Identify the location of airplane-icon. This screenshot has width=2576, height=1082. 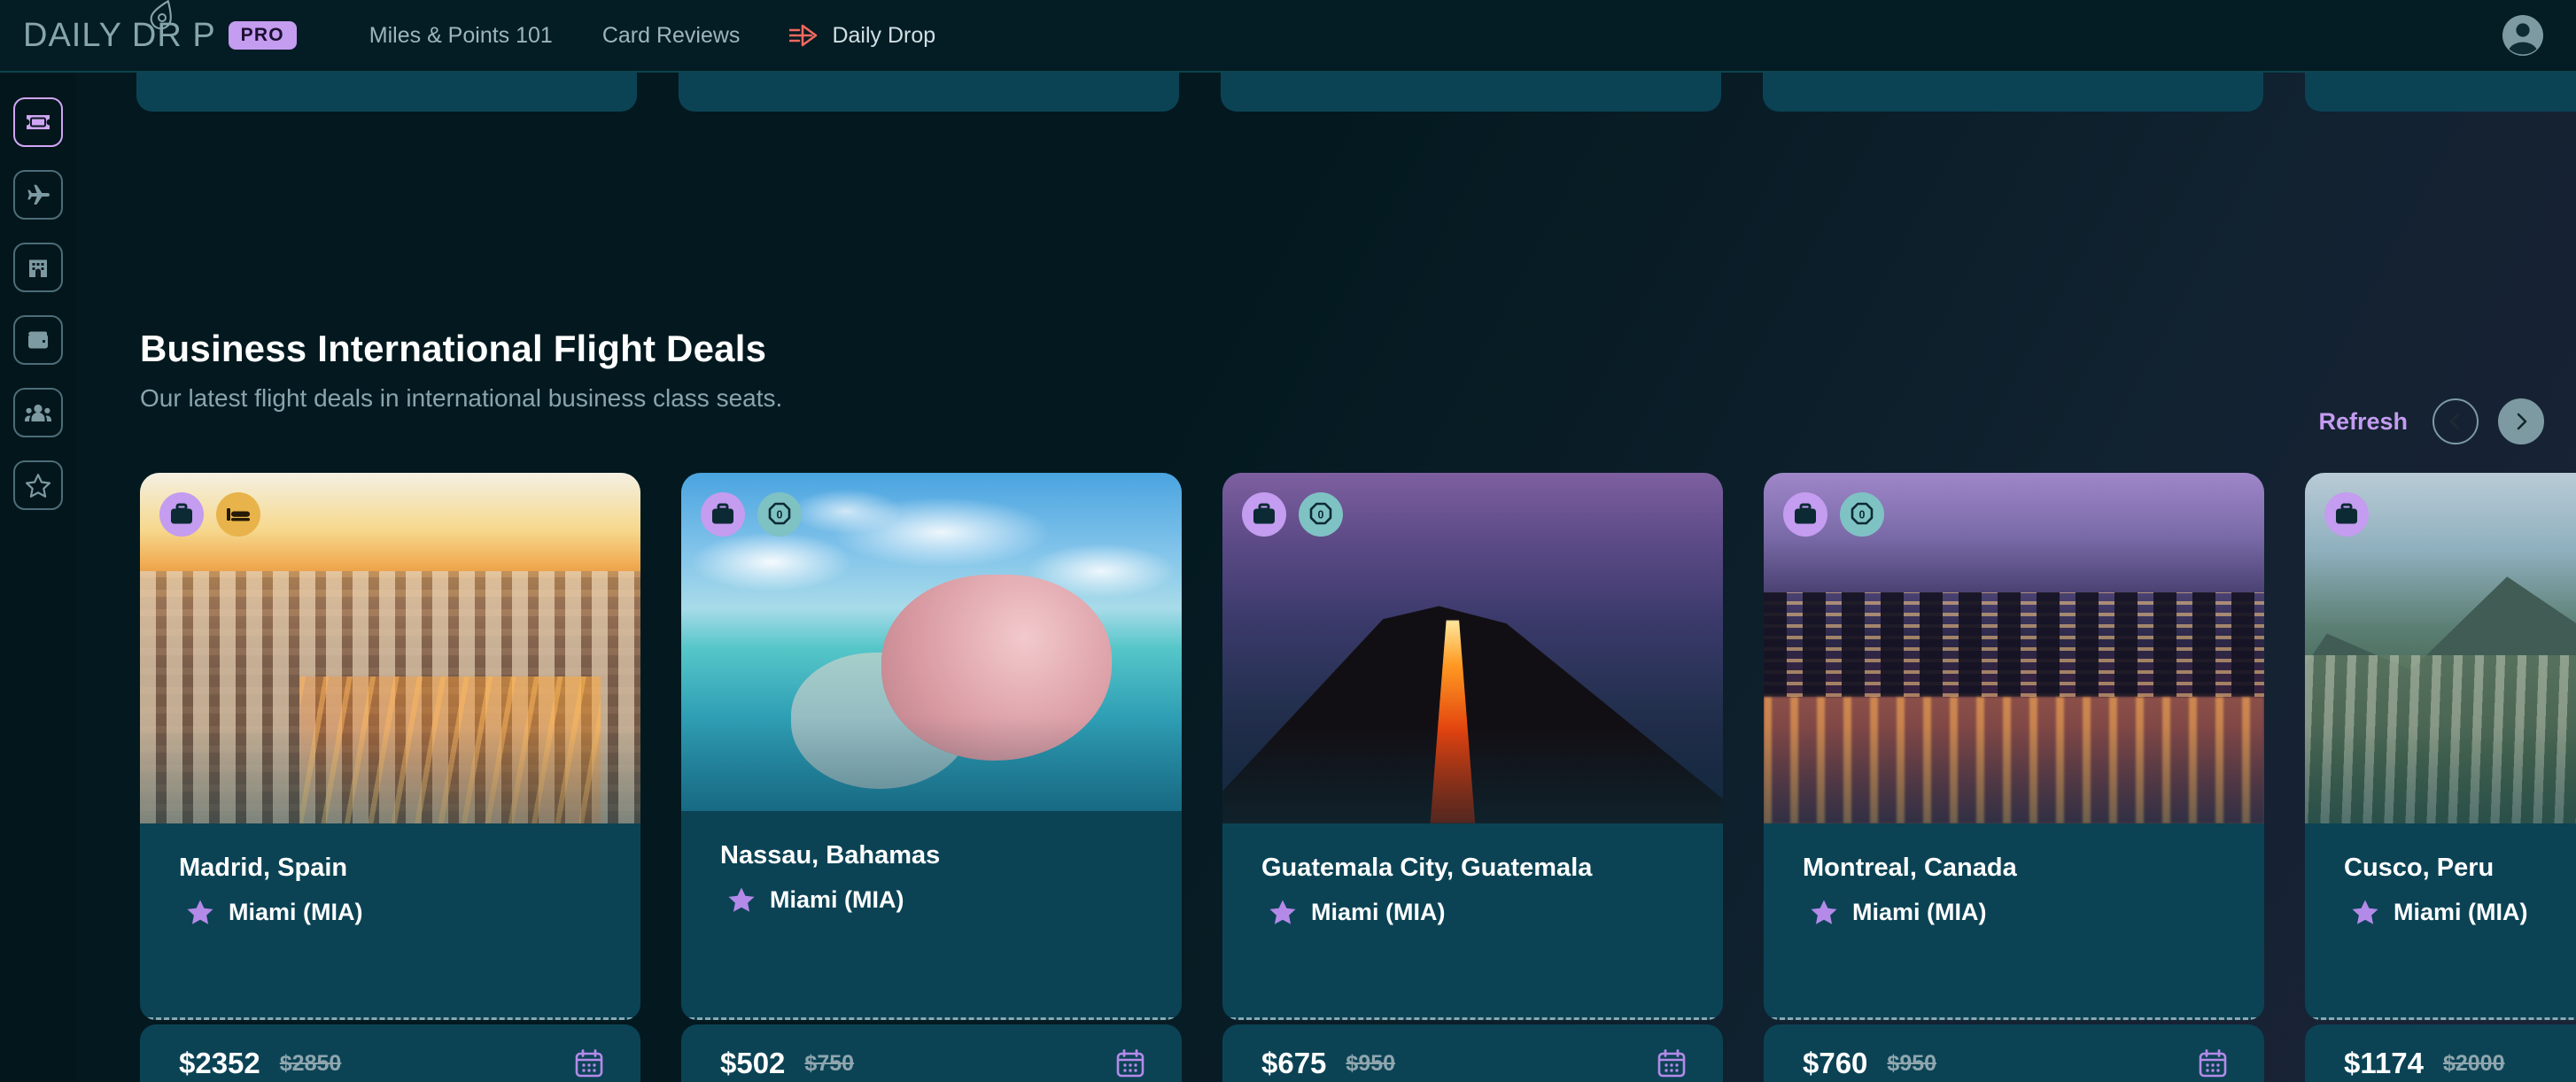
(38, 195).